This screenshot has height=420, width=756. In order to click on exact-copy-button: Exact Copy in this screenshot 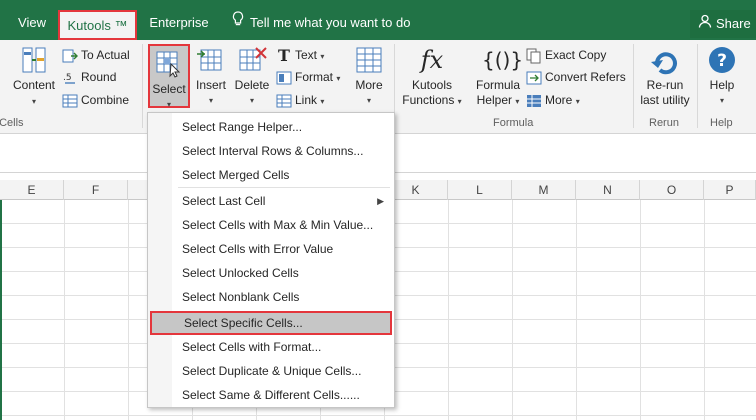, I will do `click(566, 55)`.